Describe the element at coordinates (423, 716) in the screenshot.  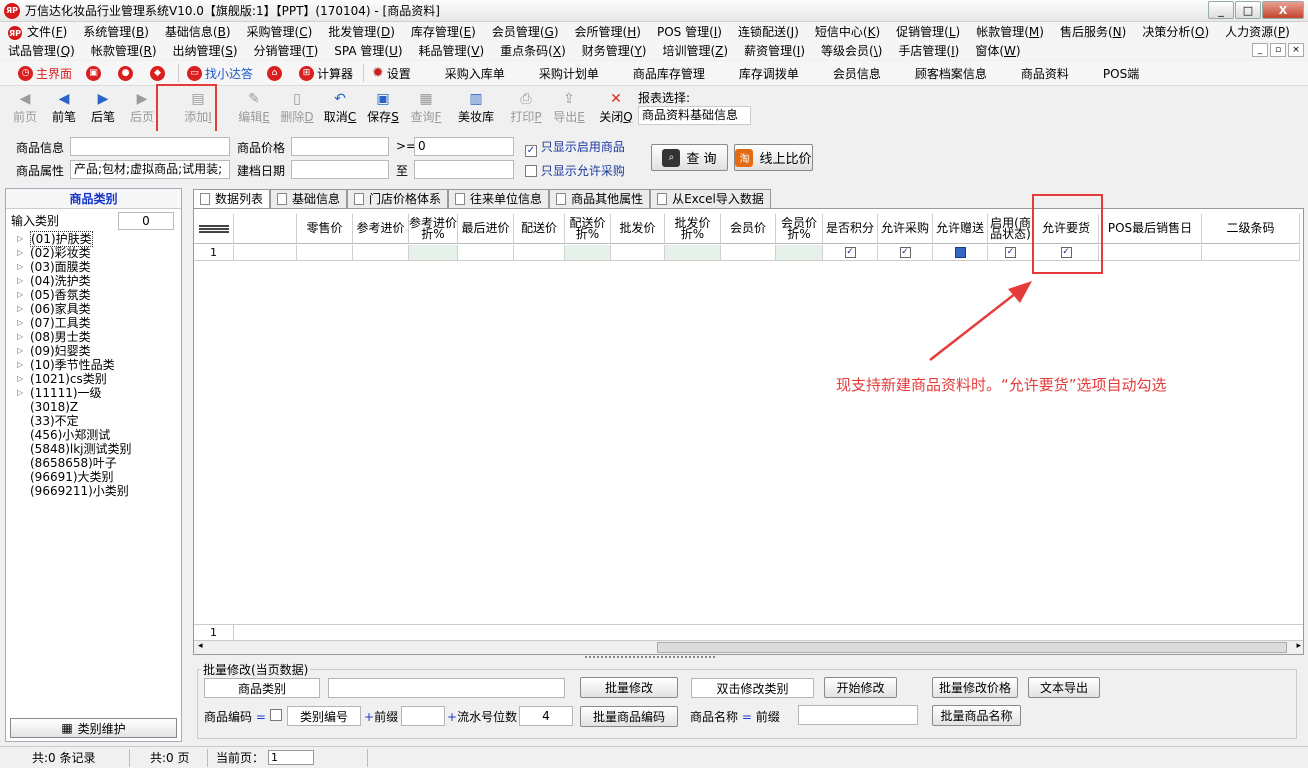
I see `prefix-input` at that location.